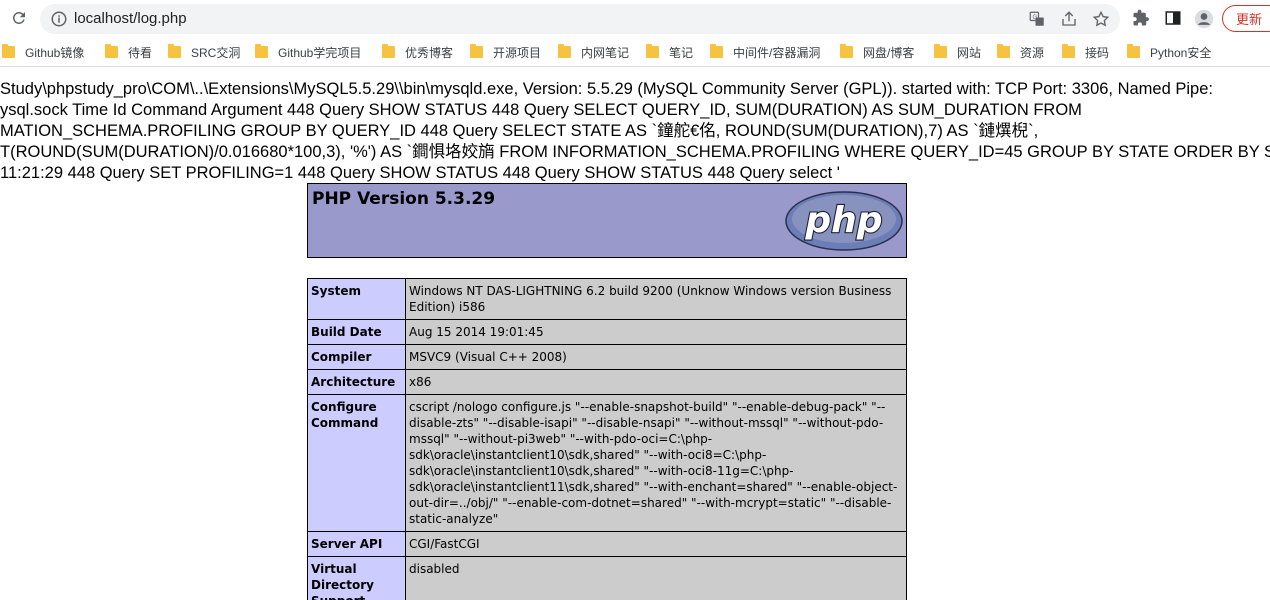 Image resolution: width=1270 pixels, height=600 pixels. What do you see at coordinates (765, 52) in the screenshot?
I see `bookmark-folder: 中间件/容器漏洞` at bounding box center [765, 52].